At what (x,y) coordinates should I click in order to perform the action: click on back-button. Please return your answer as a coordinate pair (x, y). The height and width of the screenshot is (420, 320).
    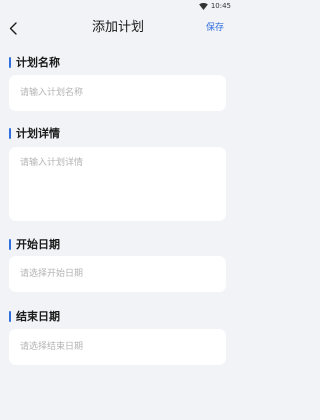
    Looking at the image, I should click on (13, 28).